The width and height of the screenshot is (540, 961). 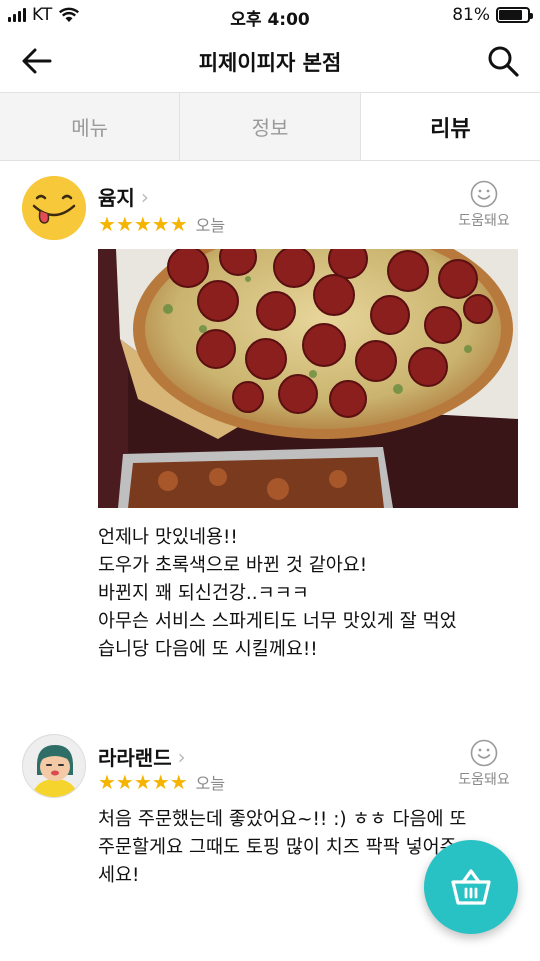 What do you see at coordinates (135, 758) in the screenshot?
I see `author-name: 라라랜드` at bounding box center [135, 758].